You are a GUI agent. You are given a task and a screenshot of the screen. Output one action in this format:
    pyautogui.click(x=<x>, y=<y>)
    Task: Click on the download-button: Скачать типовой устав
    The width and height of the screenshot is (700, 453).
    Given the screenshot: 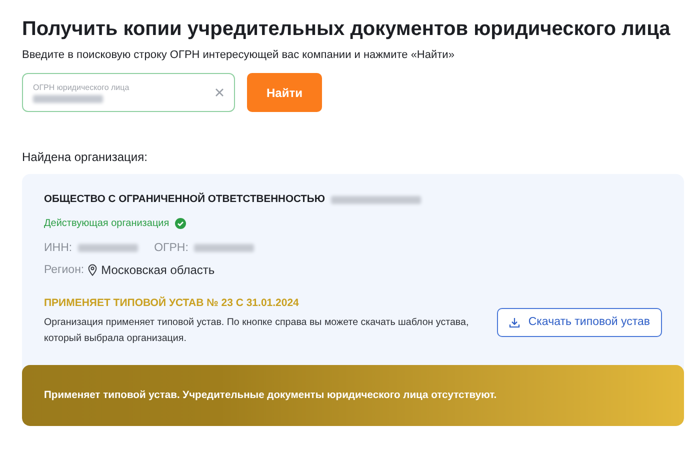 What is the action you would take?
    pyautogui.click(x=579, y=322)
    